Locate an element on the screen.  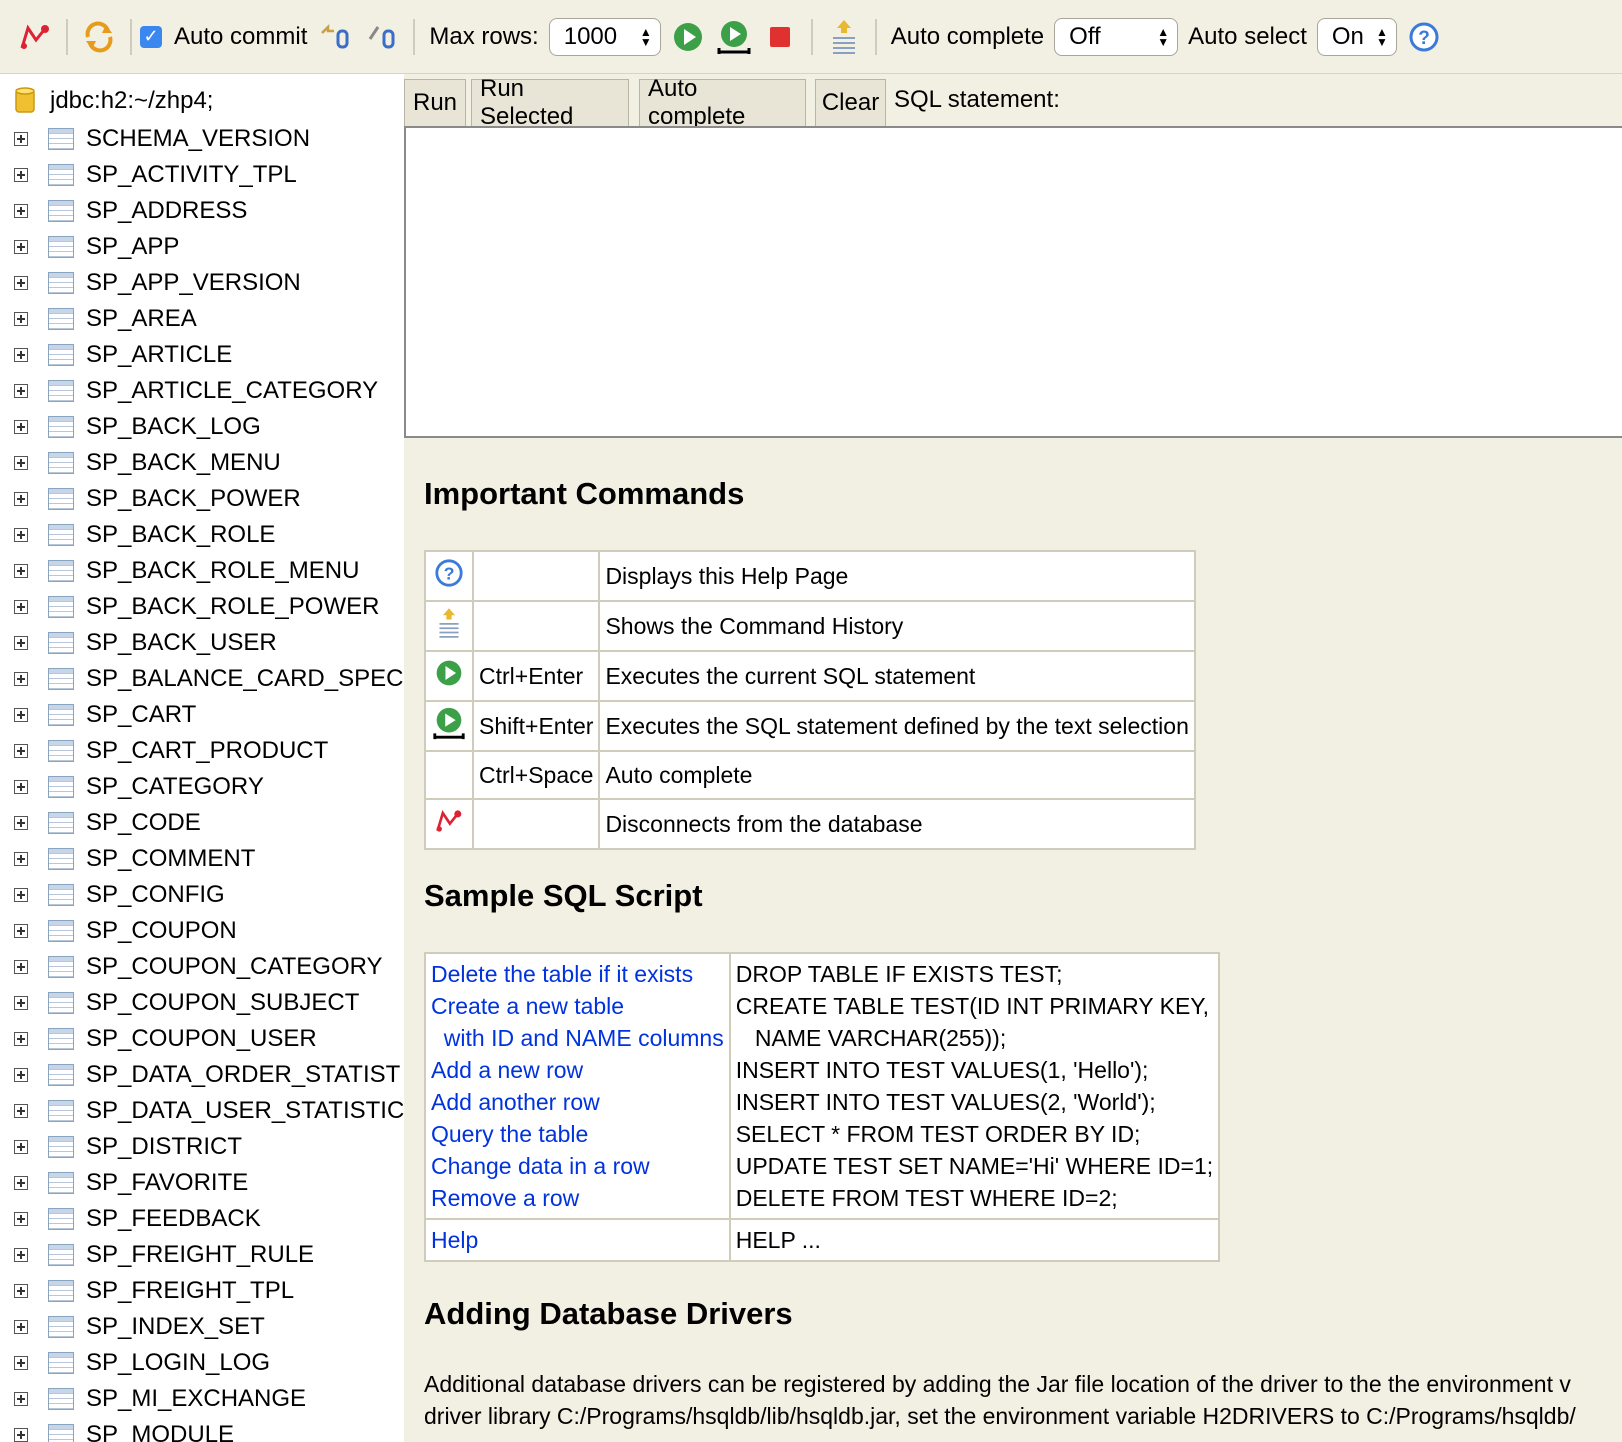
auto-commit-checkbox: ✓ is located at coordinates (151, 36).